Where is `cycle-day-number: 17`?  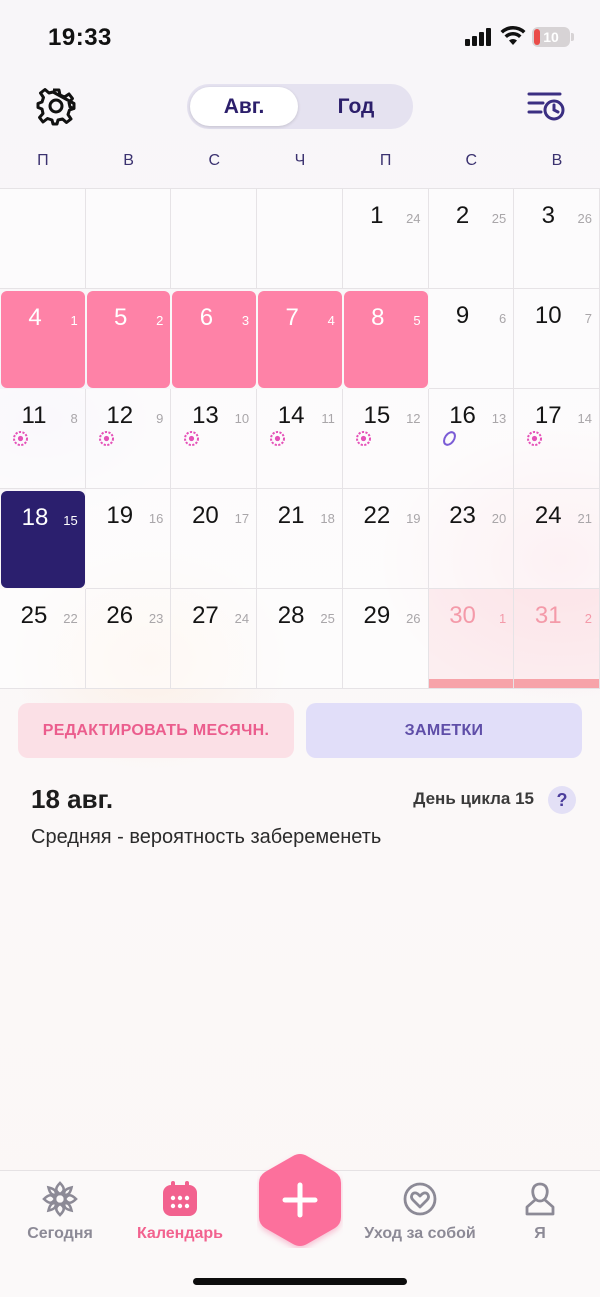 cycle-day-number: 17 is located at coordinates (242, 518).